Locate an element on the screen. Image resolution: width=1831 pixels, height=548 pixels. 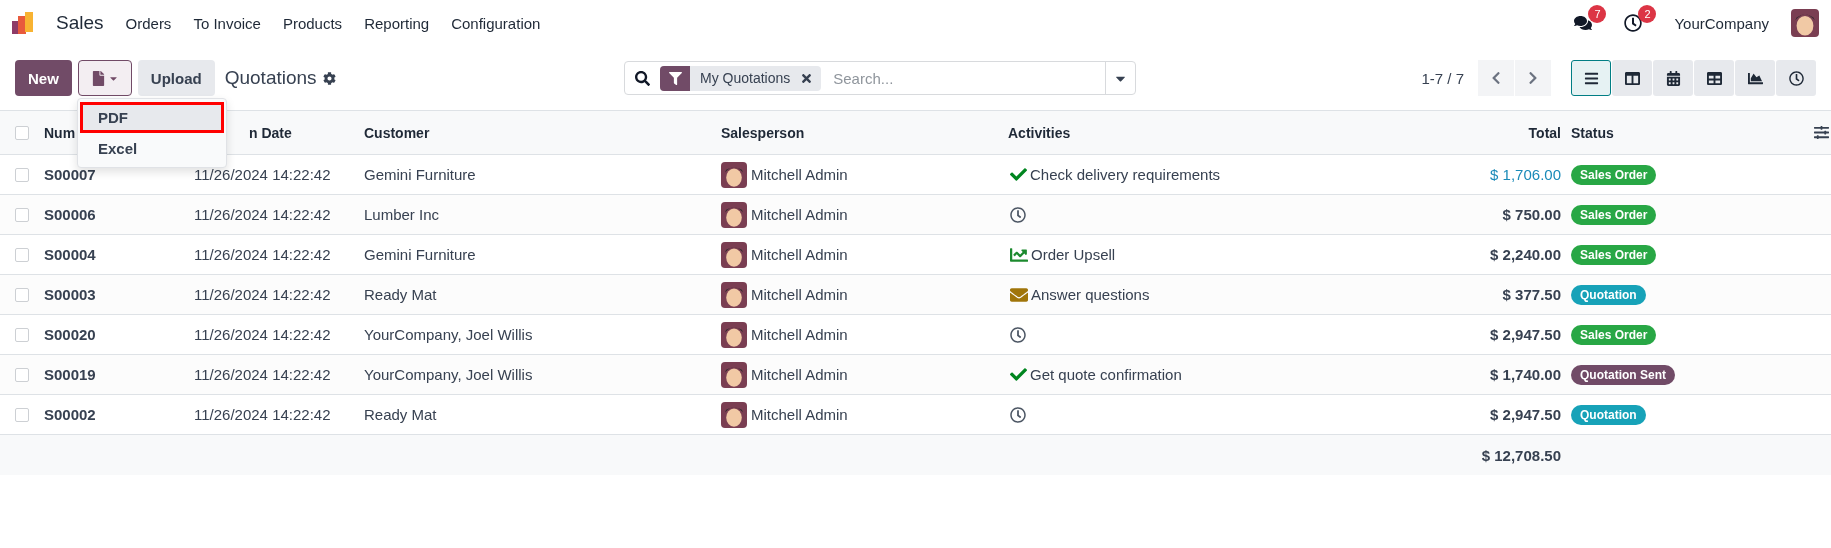
area-chart-view-button is located at coordinates (1755, 78).